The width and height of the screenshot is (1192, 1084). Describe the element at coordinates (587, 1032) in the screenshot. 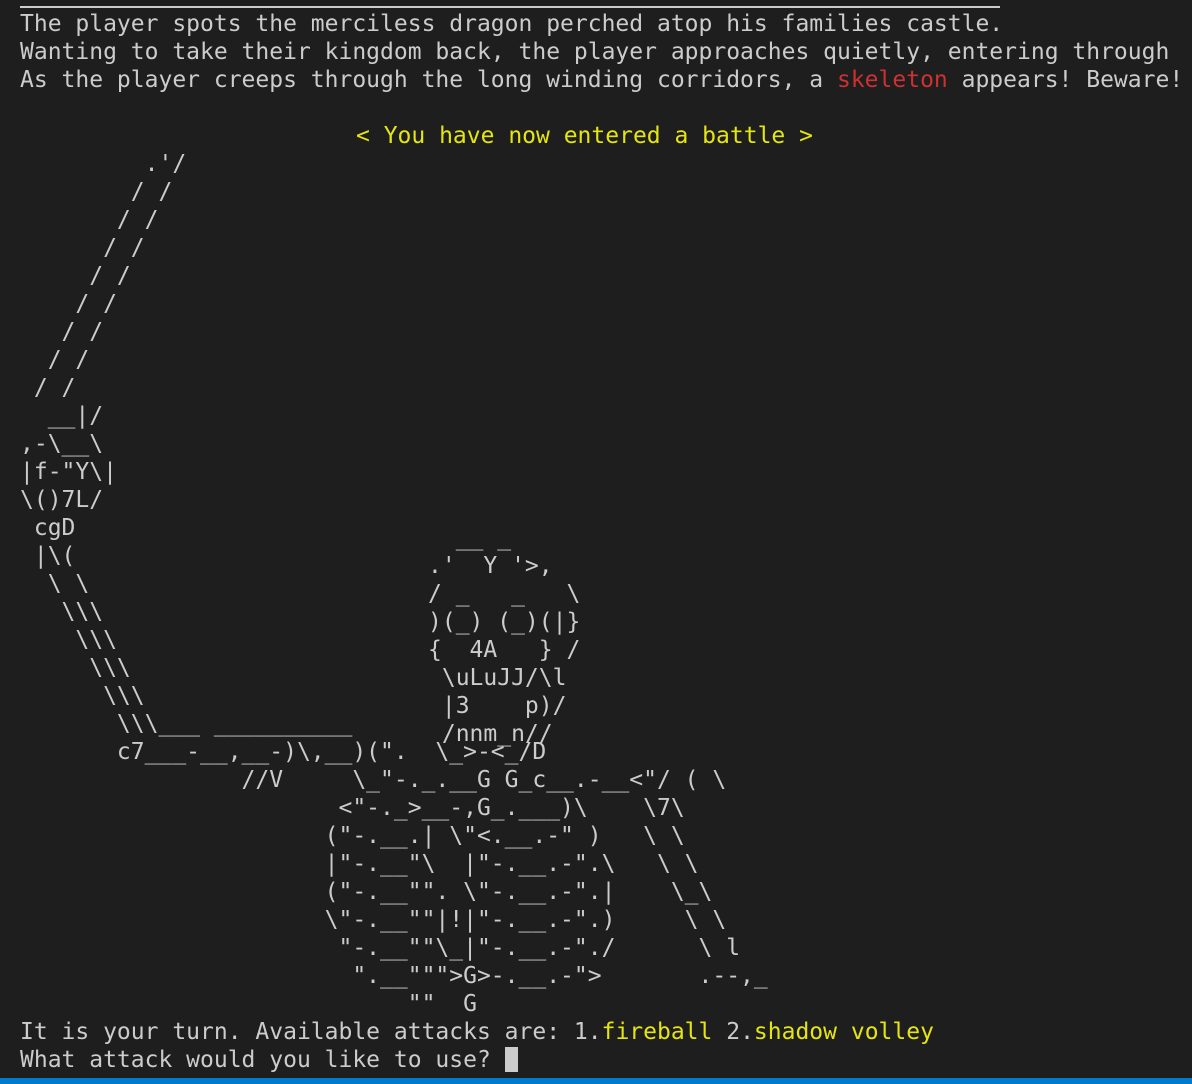

I see `attack-1-number: 1.` at that location.